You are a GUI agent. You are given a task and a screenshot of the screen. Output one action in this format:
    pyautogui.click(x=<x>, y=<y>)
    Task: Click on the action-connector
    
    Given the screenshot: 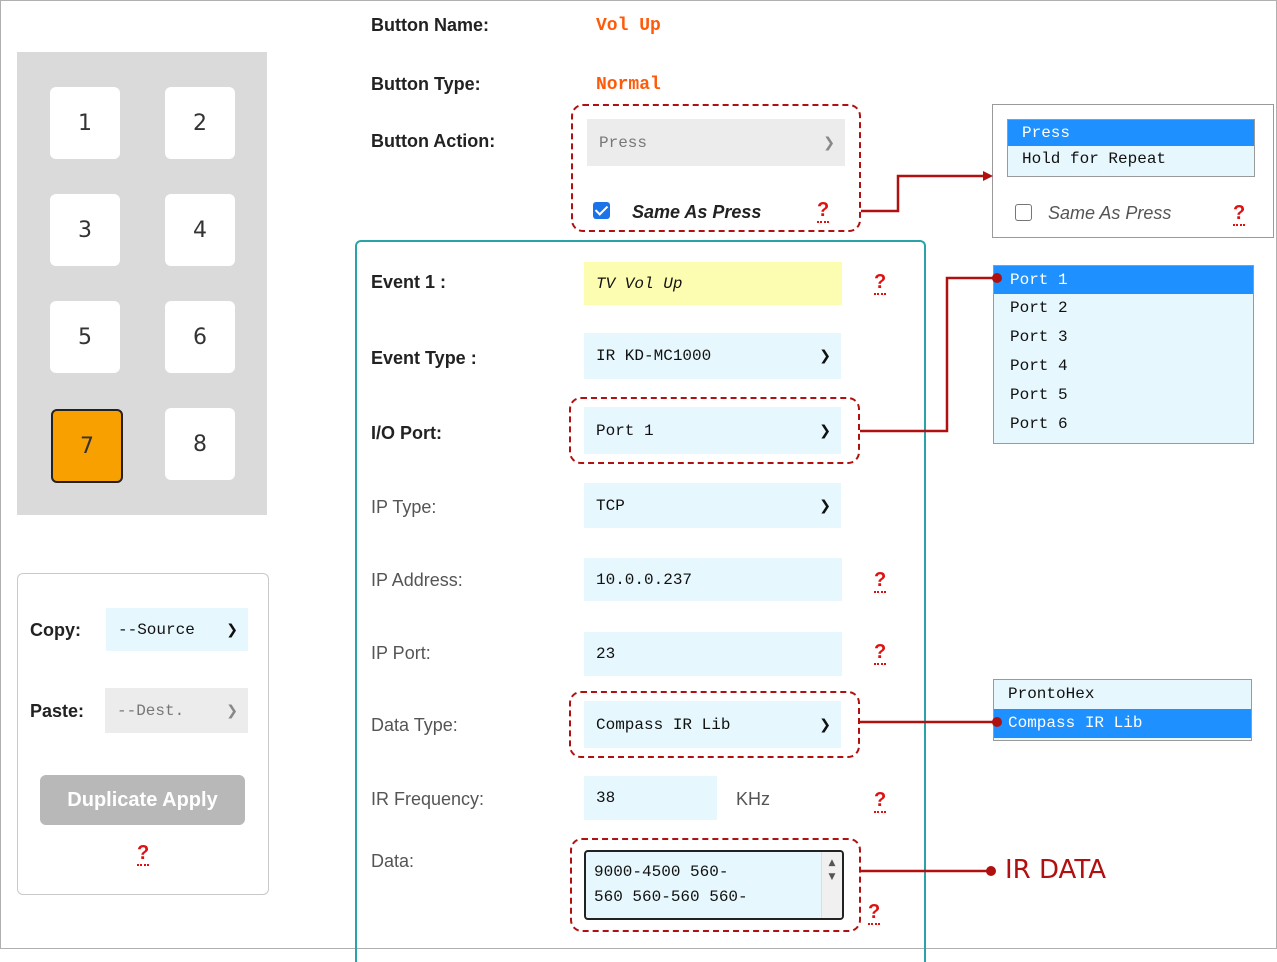 What is the action you would take?
    pyautogui.click(x=923, y=193)
    